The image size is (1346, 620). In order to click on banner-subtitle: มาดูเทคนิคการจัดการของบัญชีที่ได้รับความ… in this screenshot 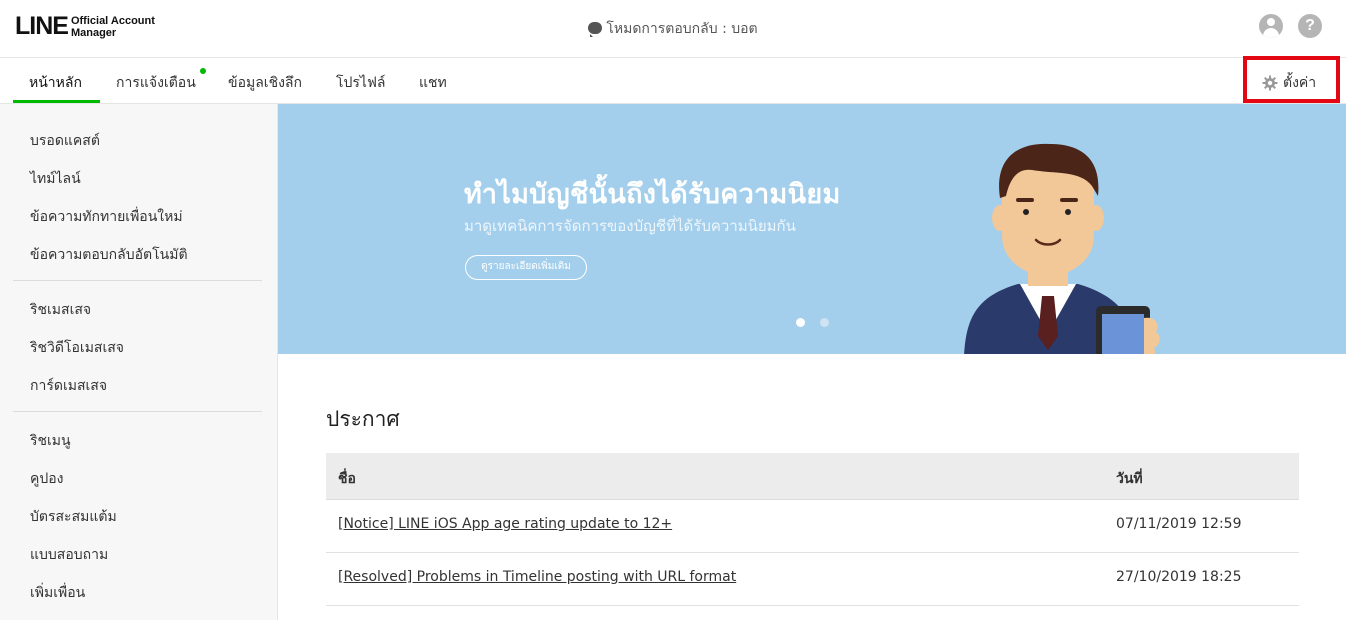, I will do `click(630, 226)`.